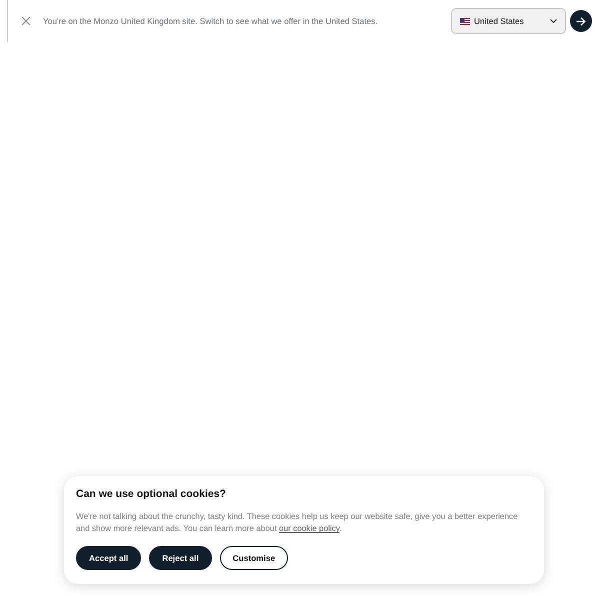 Image resolution: width=600 pixels, height=600 pixels. What do you see at coordinates (180, 558) in the screenshot?
I see `dialog-button: Reject all` at bounding box center [180, 558].